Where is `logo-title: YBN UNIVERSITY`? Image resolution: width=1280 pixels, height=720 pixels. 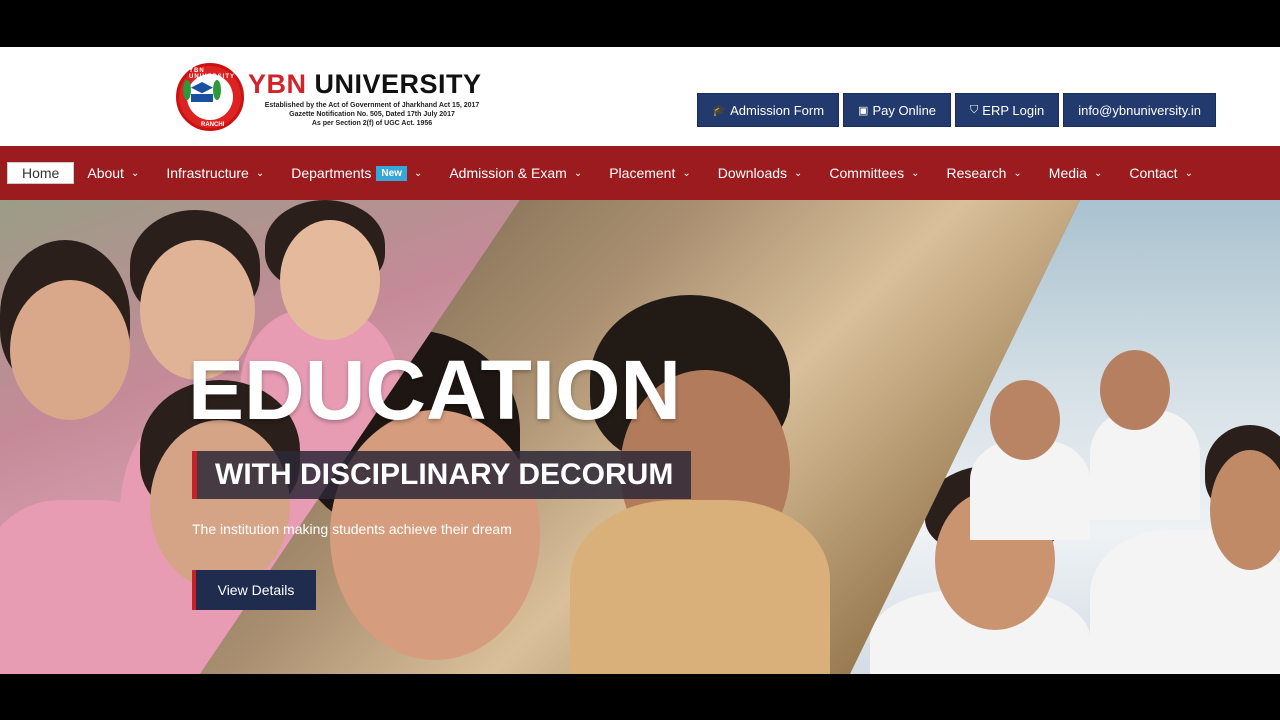
logo-title: YBN UNIVERSITY is located at coordinates (365, 84).